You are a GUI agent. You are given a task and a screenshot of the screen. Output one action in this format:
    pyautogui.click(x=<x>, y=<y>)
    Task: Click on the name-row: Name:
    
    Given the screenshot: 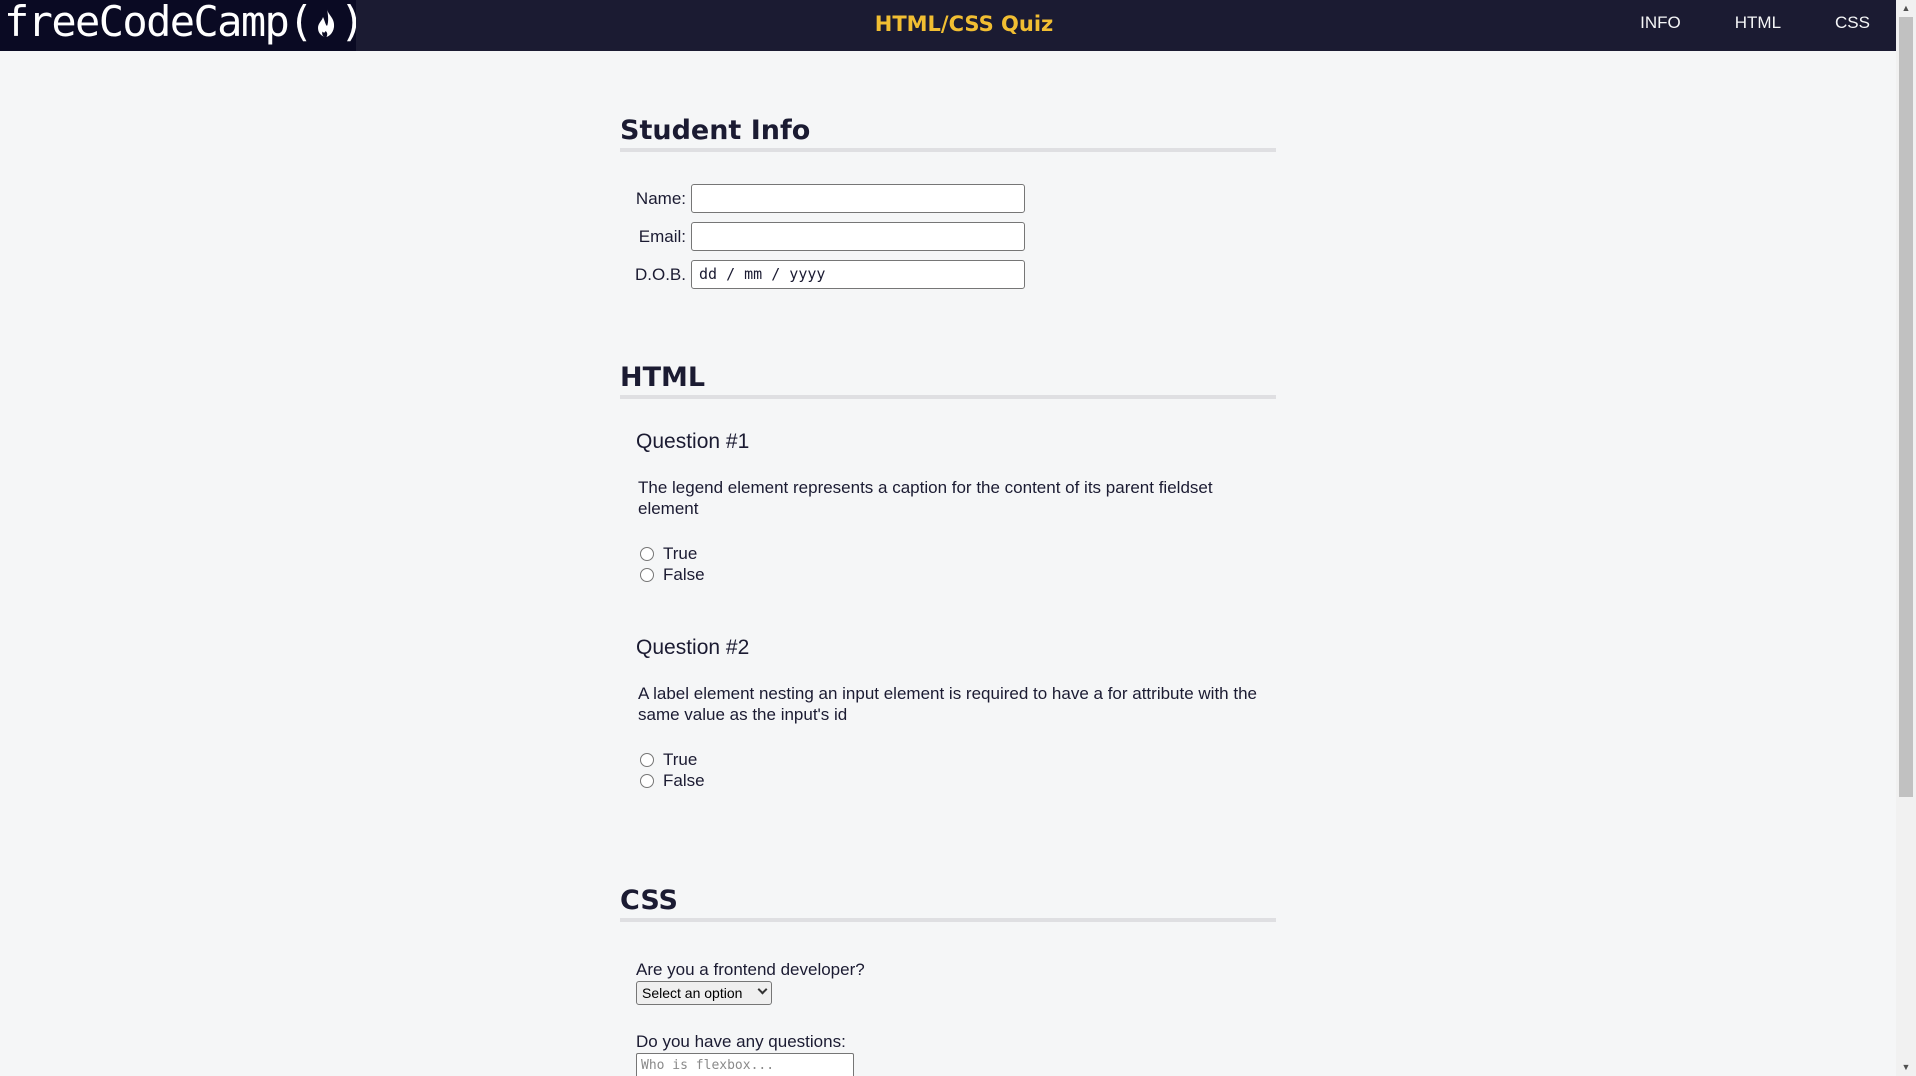 What is the action you would take?
    pyautogui.click(x=822, y=198)
    